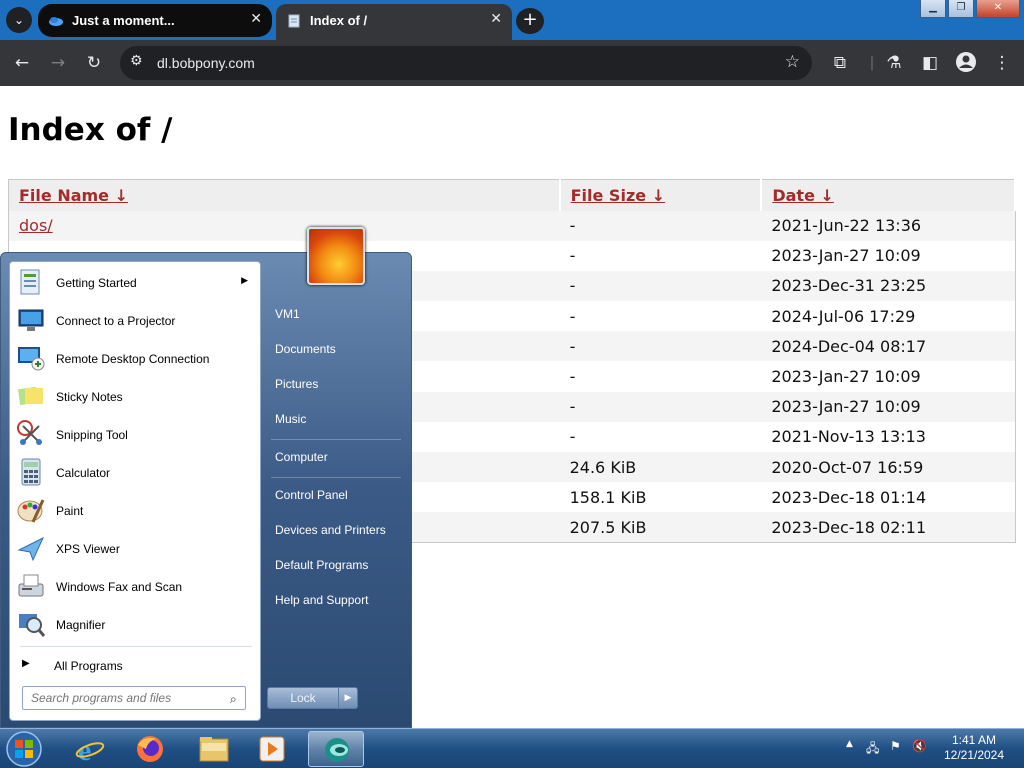  Describe the element at coordinates (136, 282) in the screenshot. I see `program-getting-started: Getting Started ▶` at that location.